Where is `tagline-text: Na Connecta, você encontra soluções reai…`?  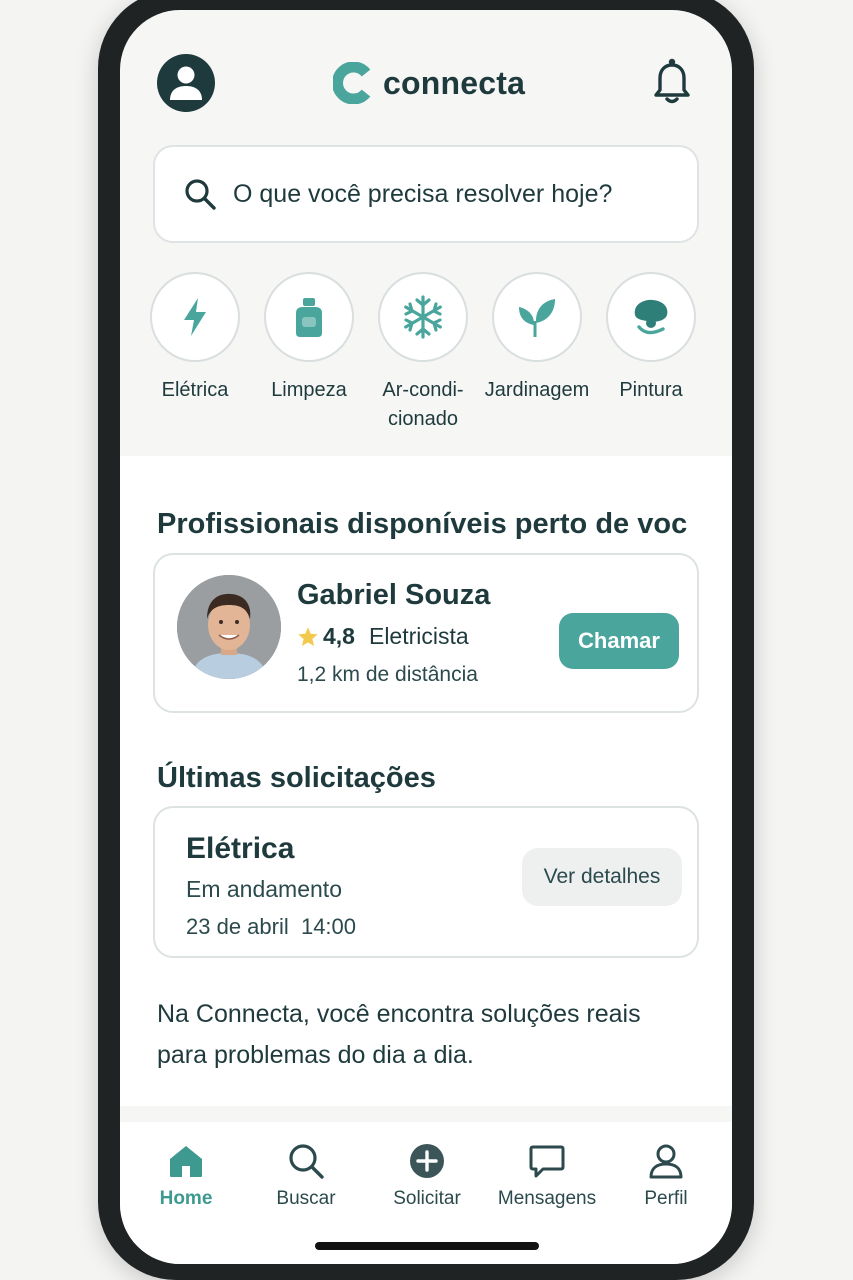 tagline-text: Na Connecta, você encontra soluções reai… is located at coordinates (399, 1034).